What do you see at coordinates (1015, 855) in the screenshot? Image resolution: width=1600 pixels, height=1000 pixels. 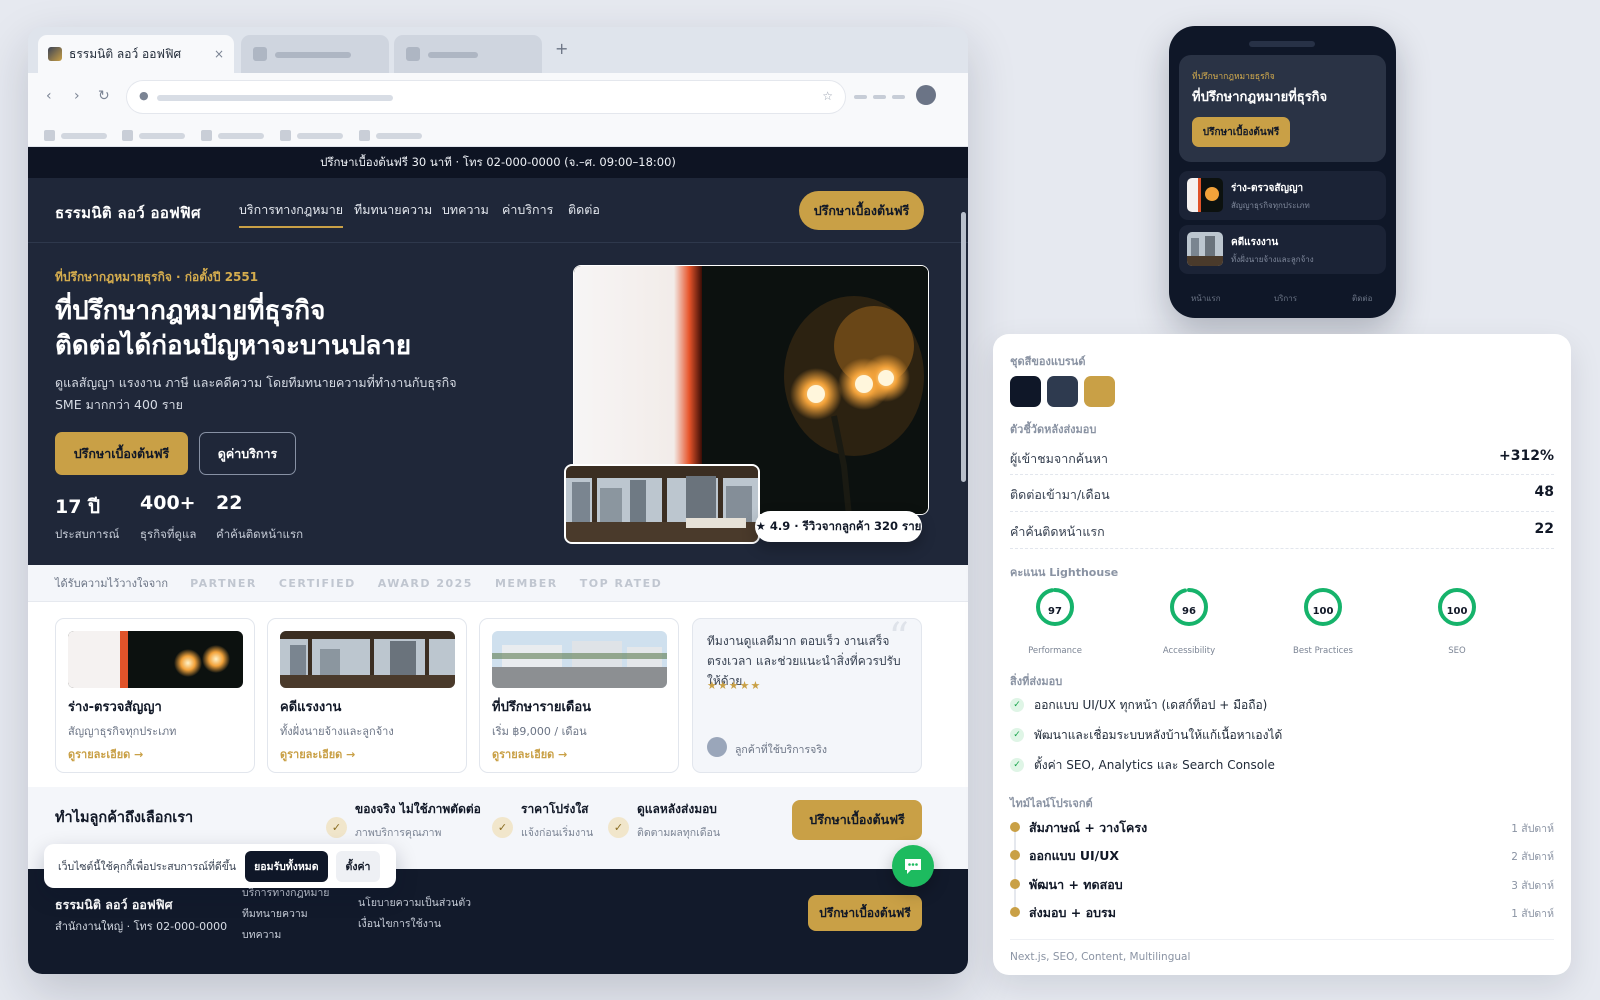 I see `timeline-dot` at bounding box center [1015, 855].